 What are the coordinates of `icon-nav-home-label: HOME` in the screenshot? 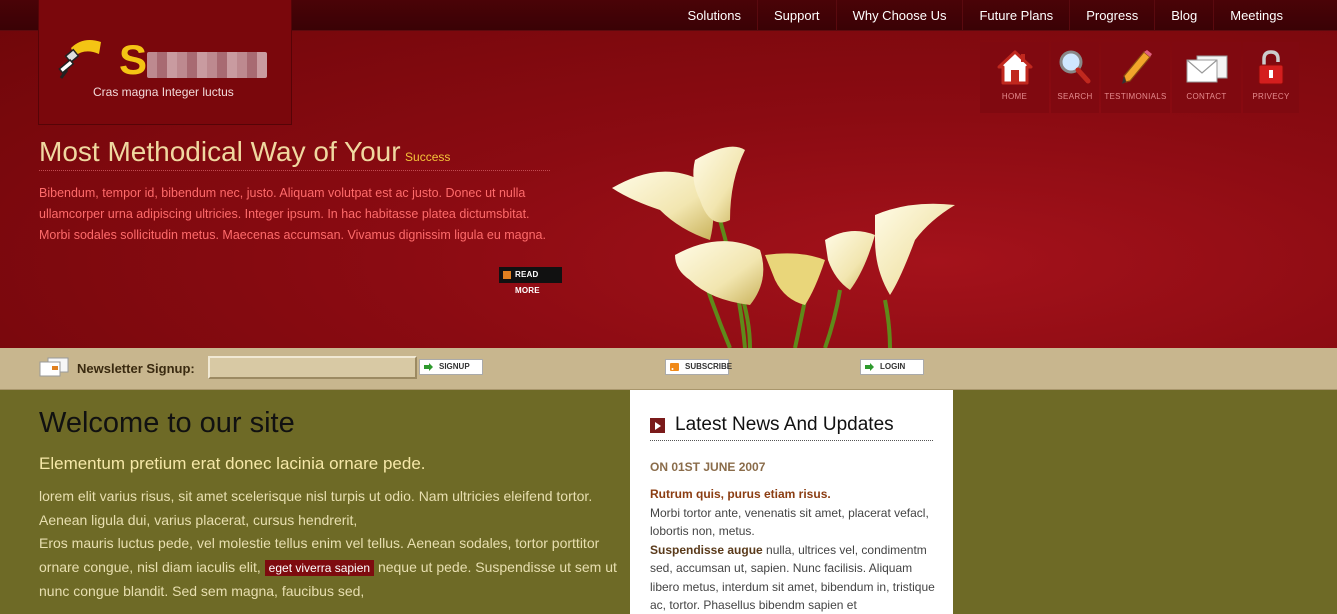 It's located at (1014, 96).